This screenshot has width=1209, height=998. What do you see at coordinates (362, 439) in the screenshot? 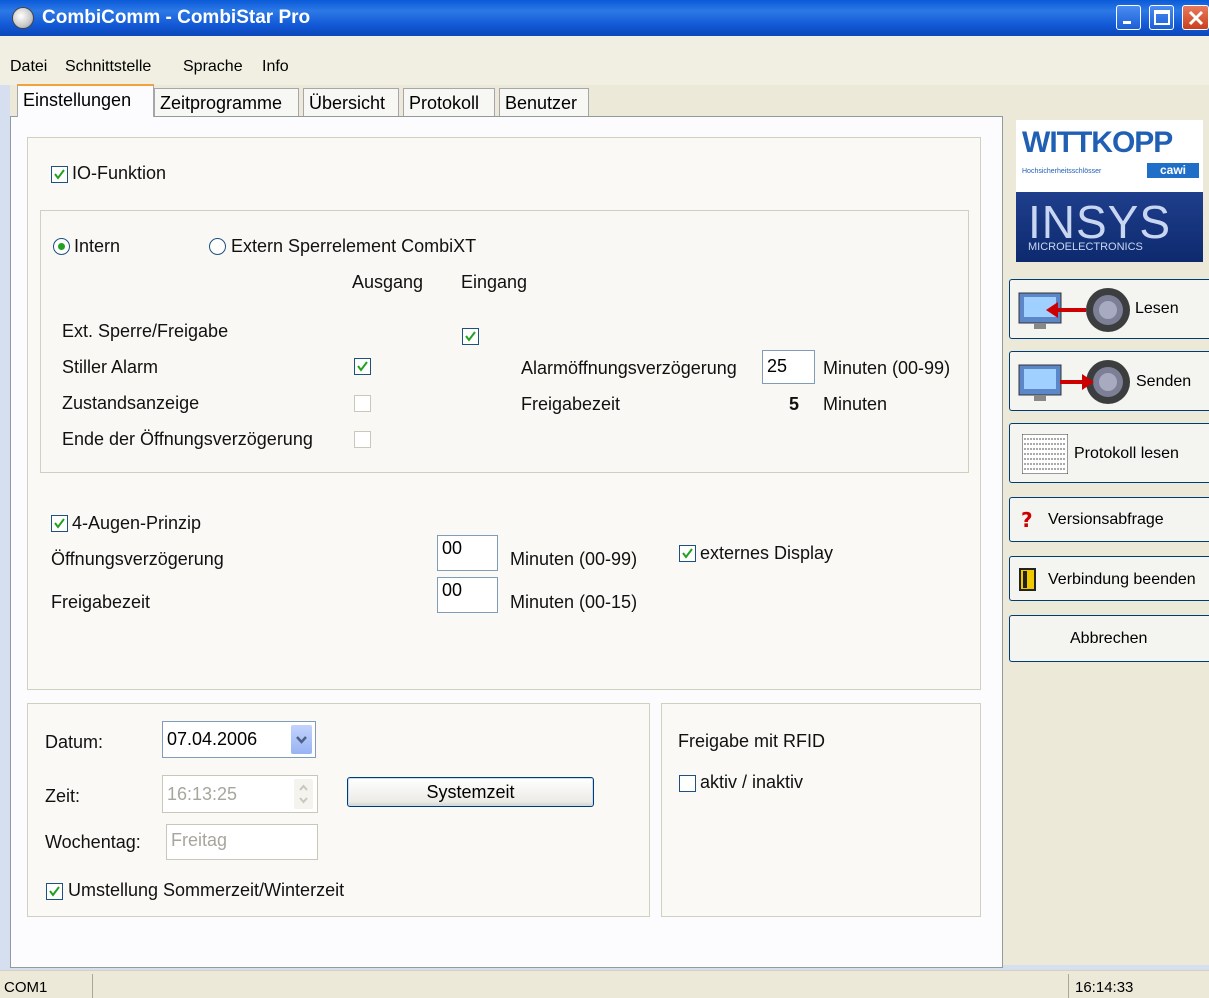
I see `ende-oeffnung-ausgang-checkbox` at bounding box center [362, 439].